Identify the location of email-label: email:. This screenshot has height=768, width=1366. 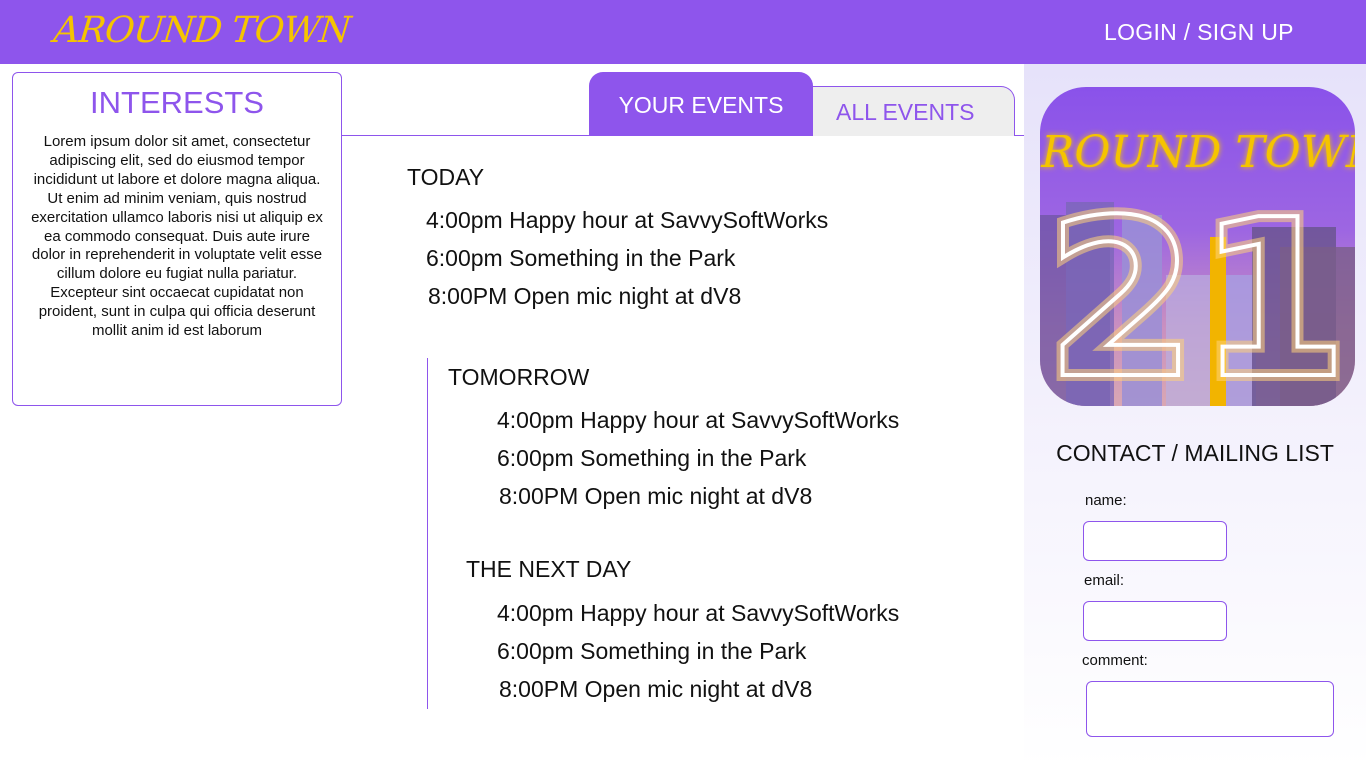
(1104, 580).